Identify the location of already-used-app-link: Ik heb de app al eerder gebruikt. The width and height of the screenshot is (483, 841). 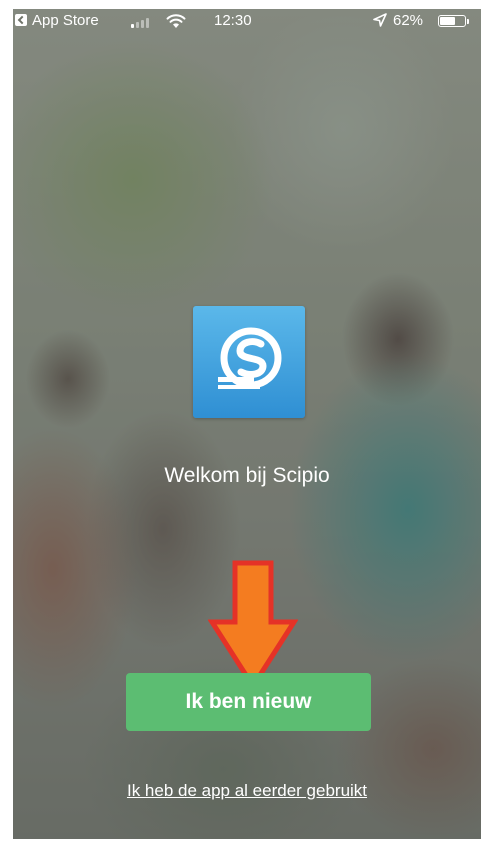
(247, 791).